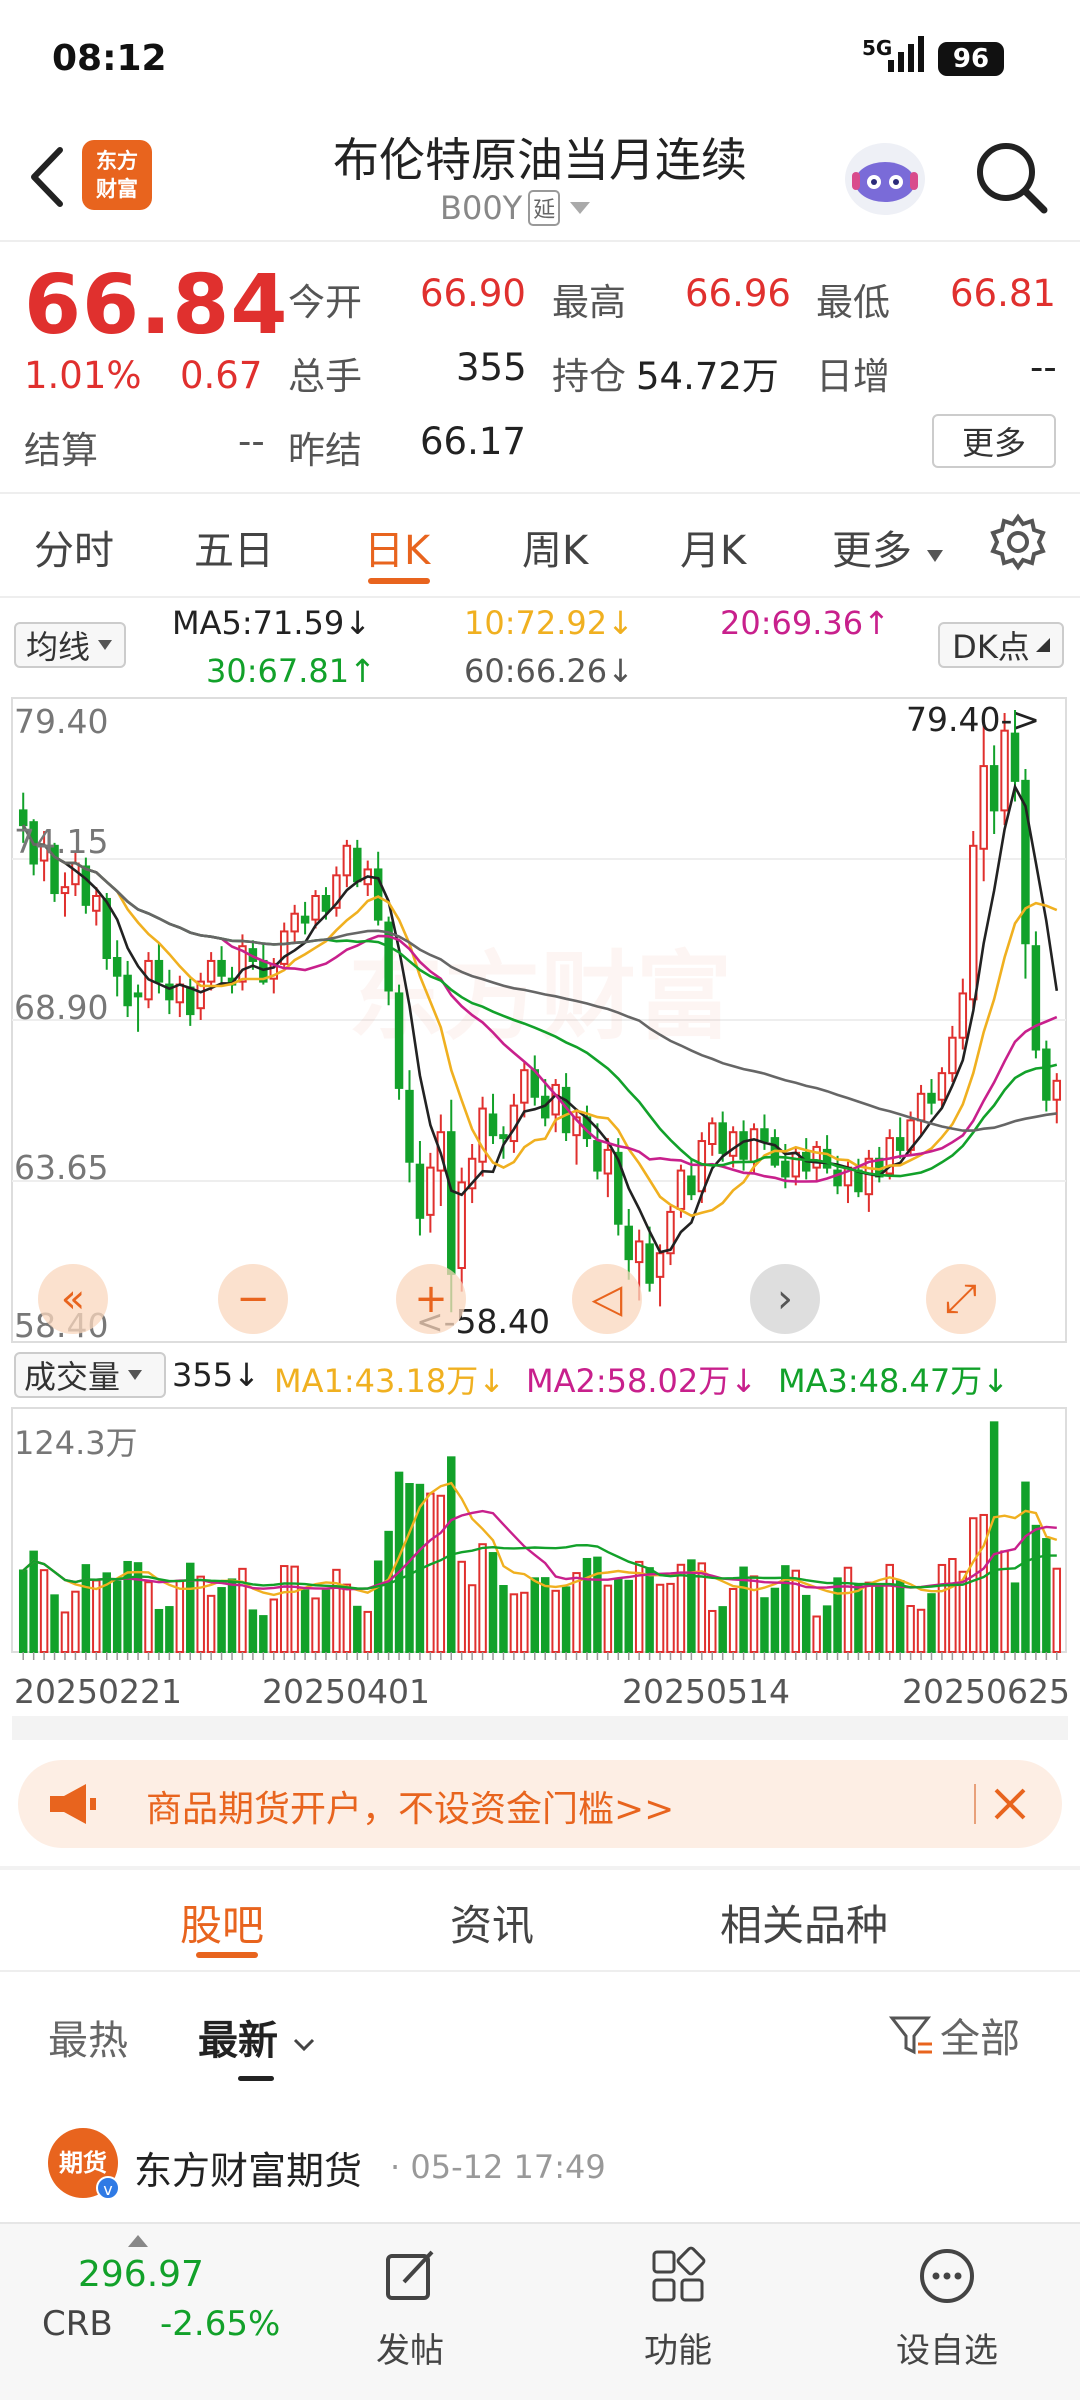 This screenshot has width=1080, height=2400. What do you see at coordinates (540, 160) in the screenshot?
I see `page-title: 布伦特原油当月连续` at bounding box center [540, 160].